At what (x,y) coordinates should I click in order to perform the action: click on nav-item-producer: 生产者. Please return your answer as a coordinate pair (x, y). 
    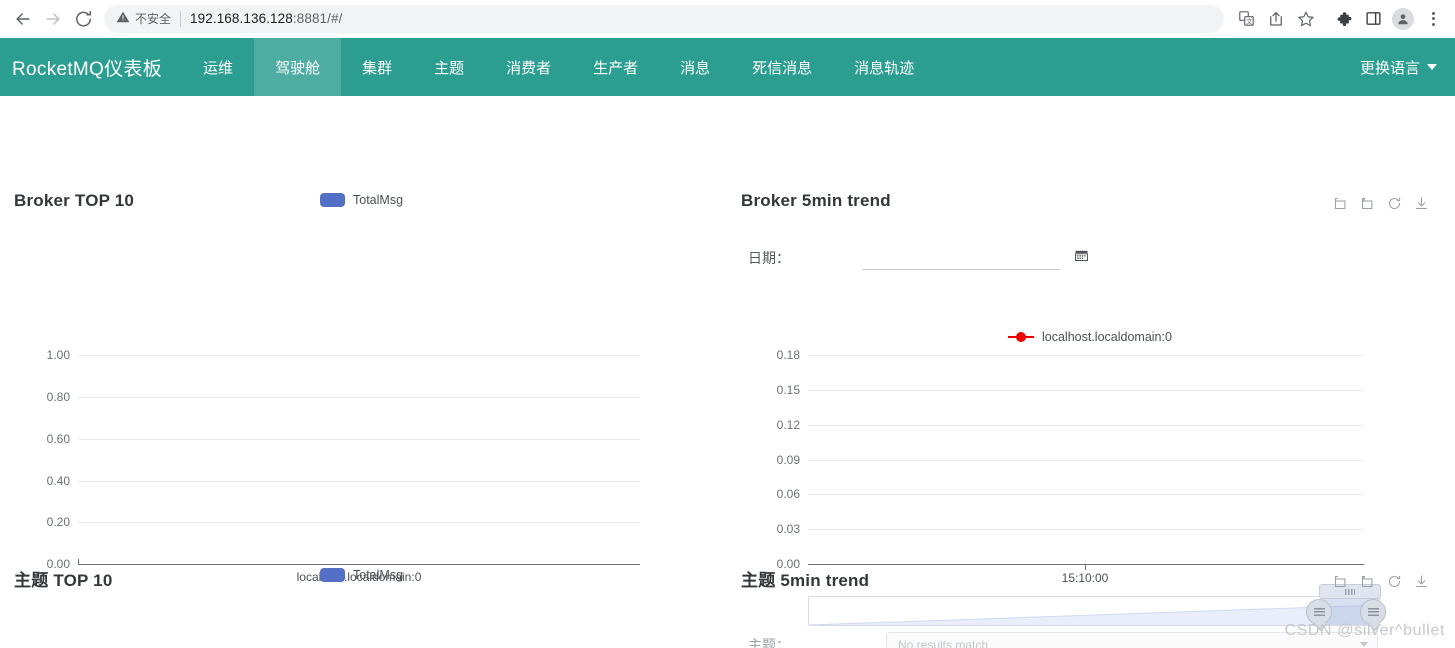
    Looking at the image, I should click on (615, 67).